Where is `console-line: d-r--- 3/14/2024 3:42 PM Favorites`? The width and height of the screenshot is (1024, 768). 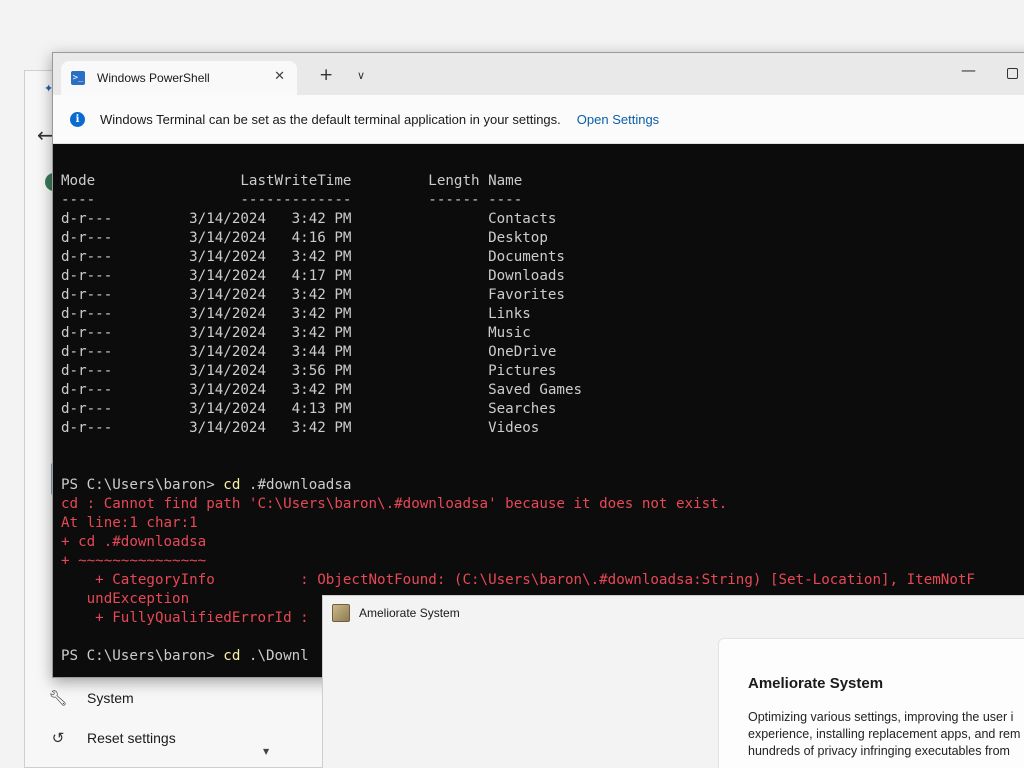 console-line: d-r--- 3/14/2024 3:42 PM Favorites is located at coordinates (313, 295).